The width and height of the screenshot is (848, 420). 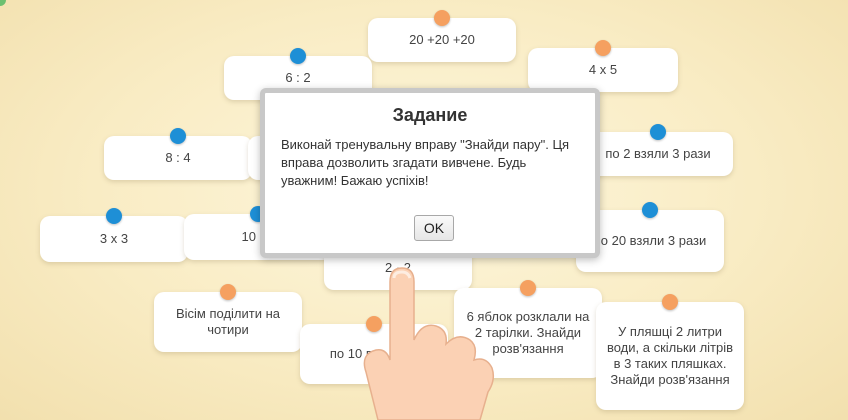 I want to click on dialog-title: Задание, so click(x=430, y=115).